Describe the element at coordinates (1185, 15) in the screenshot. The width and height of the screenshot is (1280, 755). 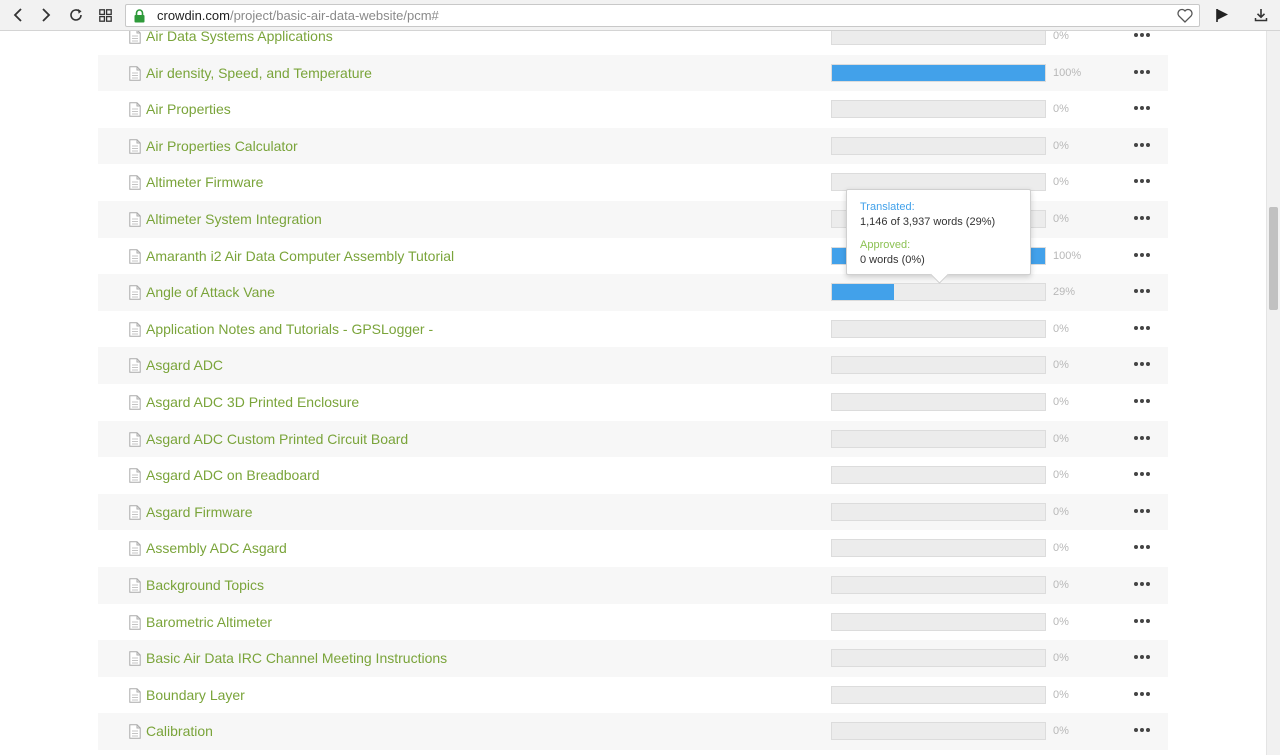
I see `heart-icon` at that location.